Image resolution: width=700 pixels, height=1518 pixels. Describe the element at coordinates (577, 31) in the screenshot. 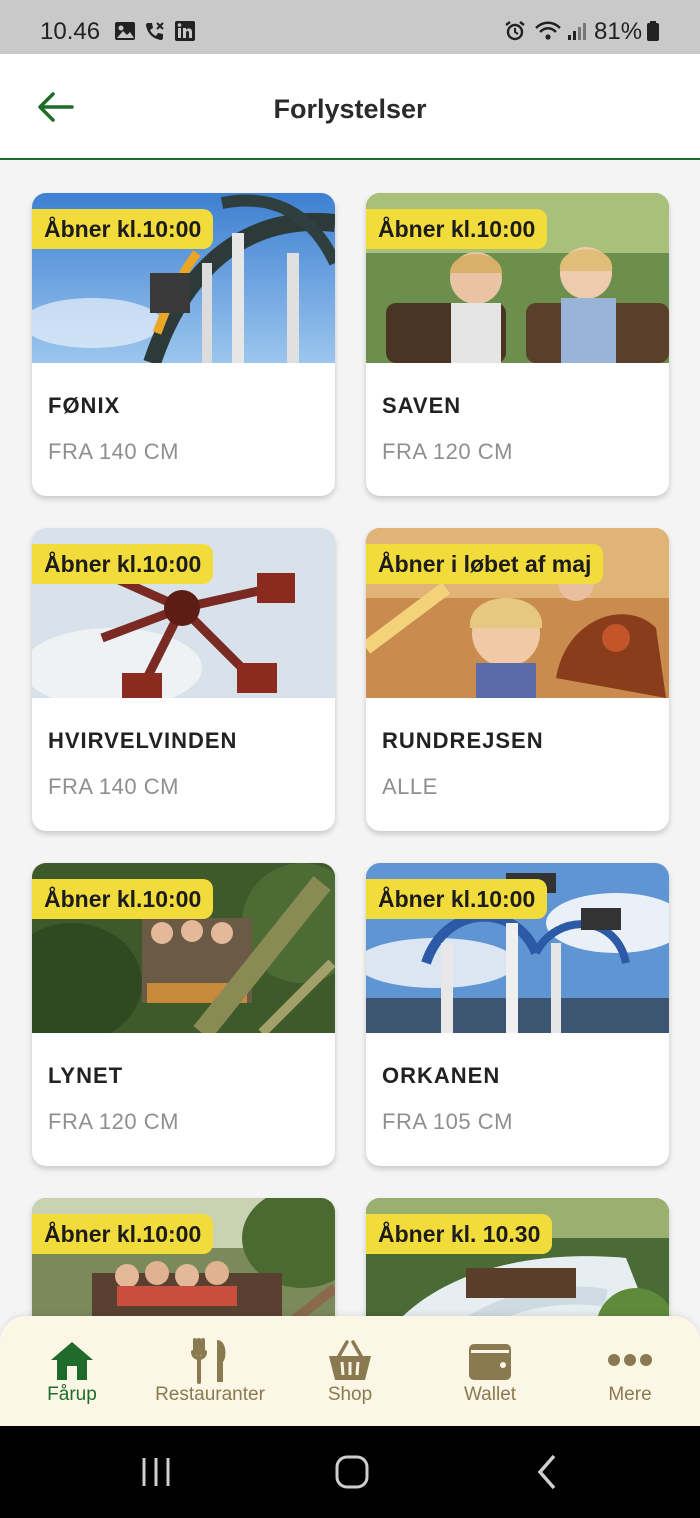

I see `signal-icon` at that location.